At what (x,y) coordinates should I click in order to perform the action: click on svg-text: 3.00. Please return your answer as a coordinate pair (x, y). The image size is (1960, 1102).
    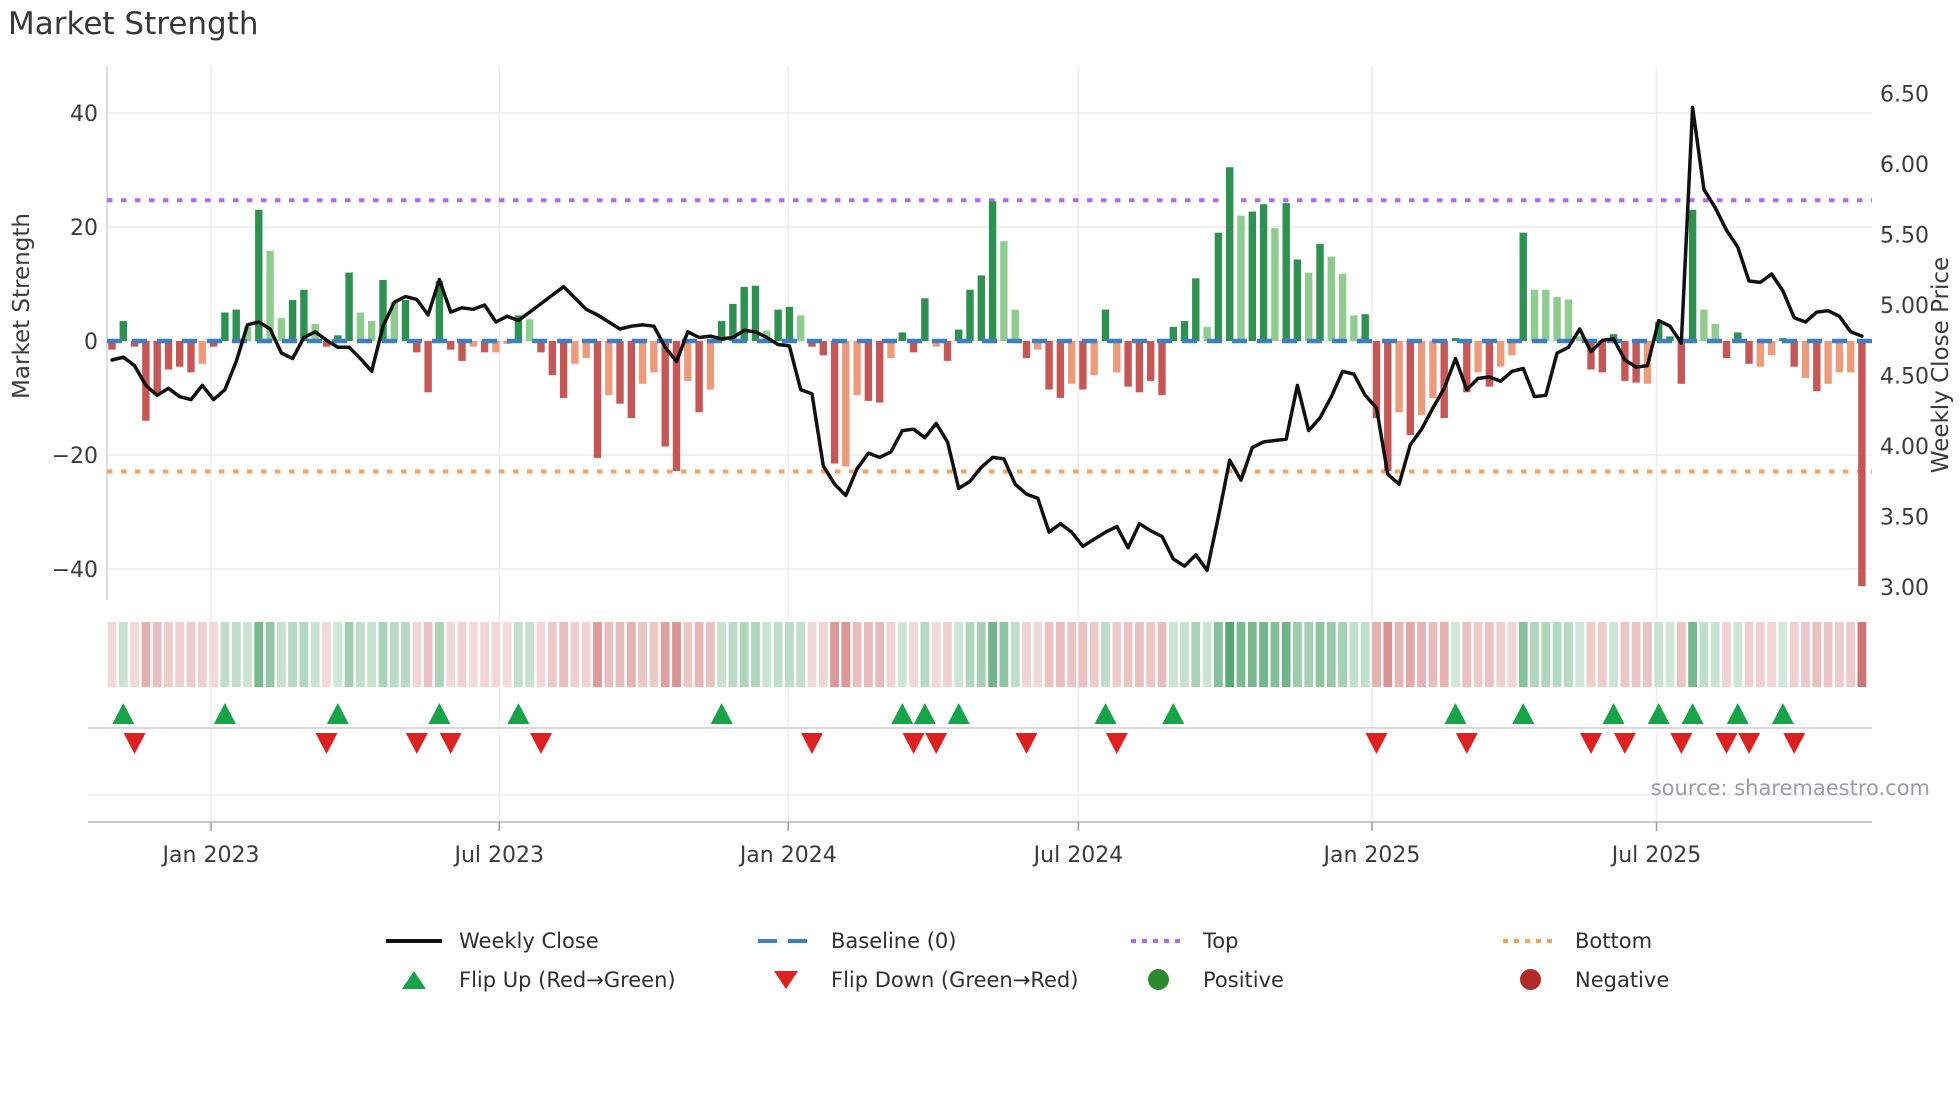
    Looking at the image, I should click on (1904, 588).